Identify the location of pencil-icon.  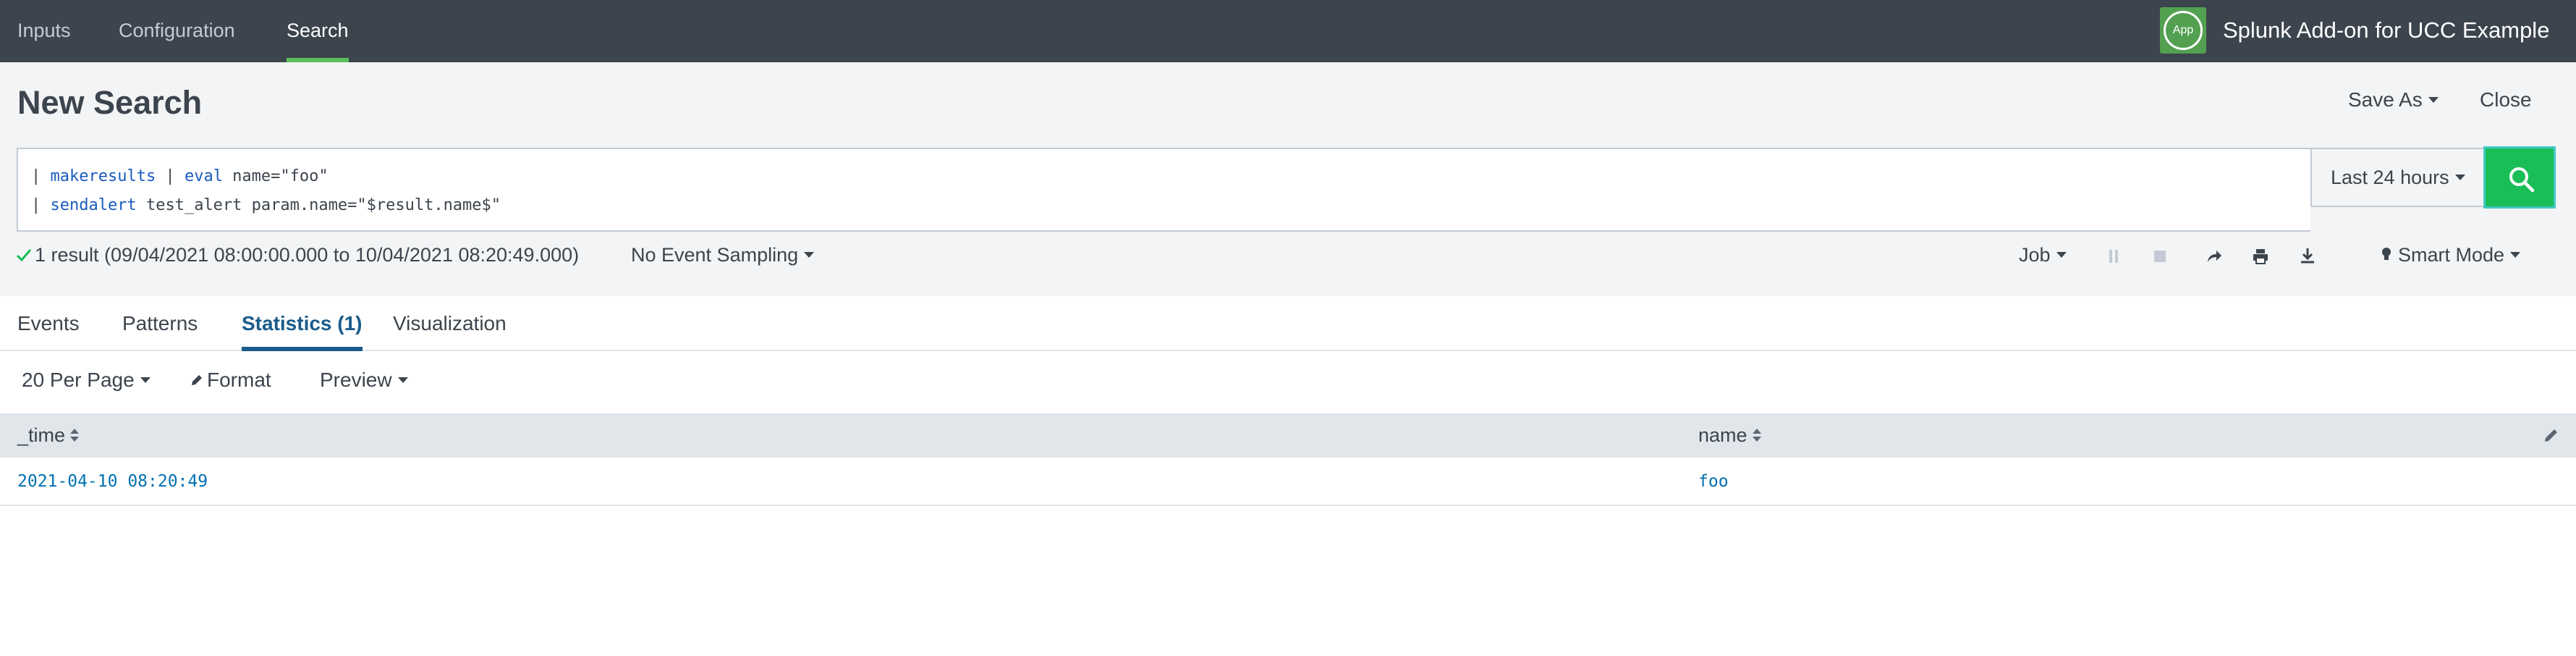
(197, 380).